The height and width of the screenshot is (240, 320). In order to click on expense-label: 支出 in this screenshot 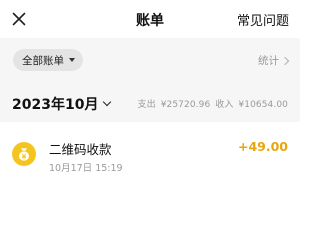, I will do `click(146, 105)`.